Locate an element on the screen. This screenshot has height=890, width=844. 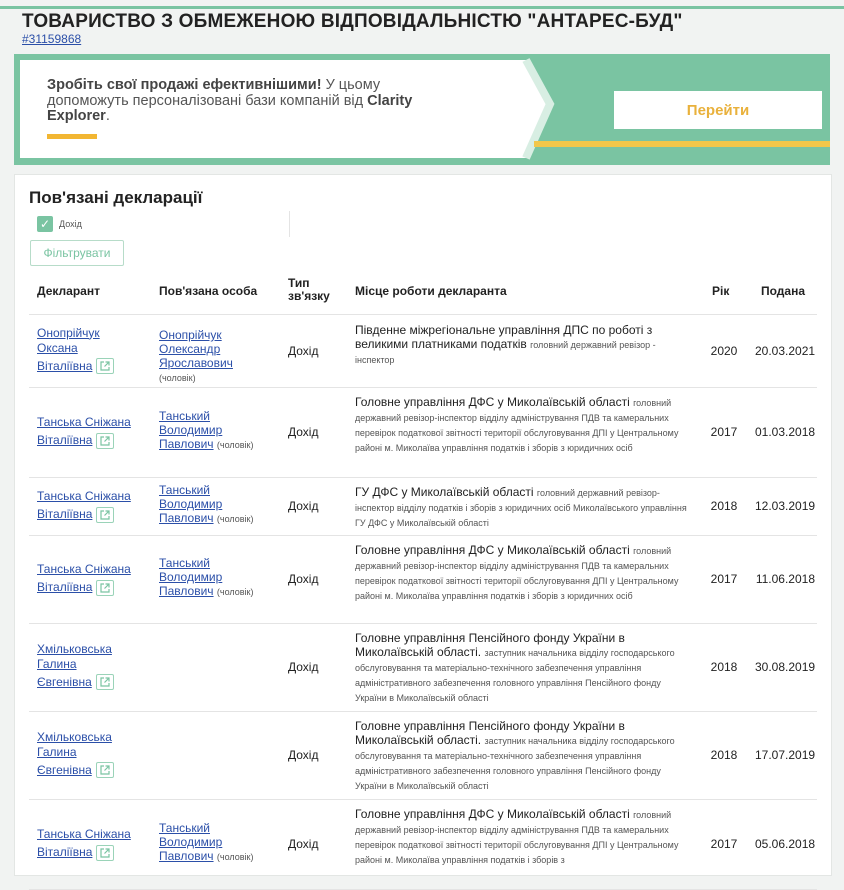
income-filter-label: Дохід is located at coordinates (70, 224).